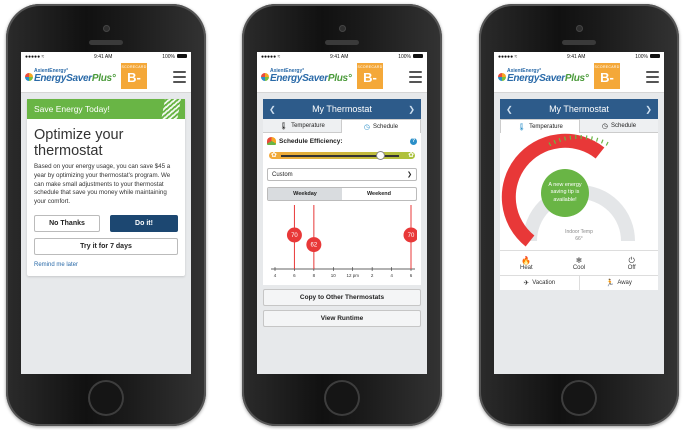 The image size is (683, 430). Describe the element at coordinates (565, 193) in the screenshot. I see `energy-tip-bubble: A new energy saving tip is available!` at that location.